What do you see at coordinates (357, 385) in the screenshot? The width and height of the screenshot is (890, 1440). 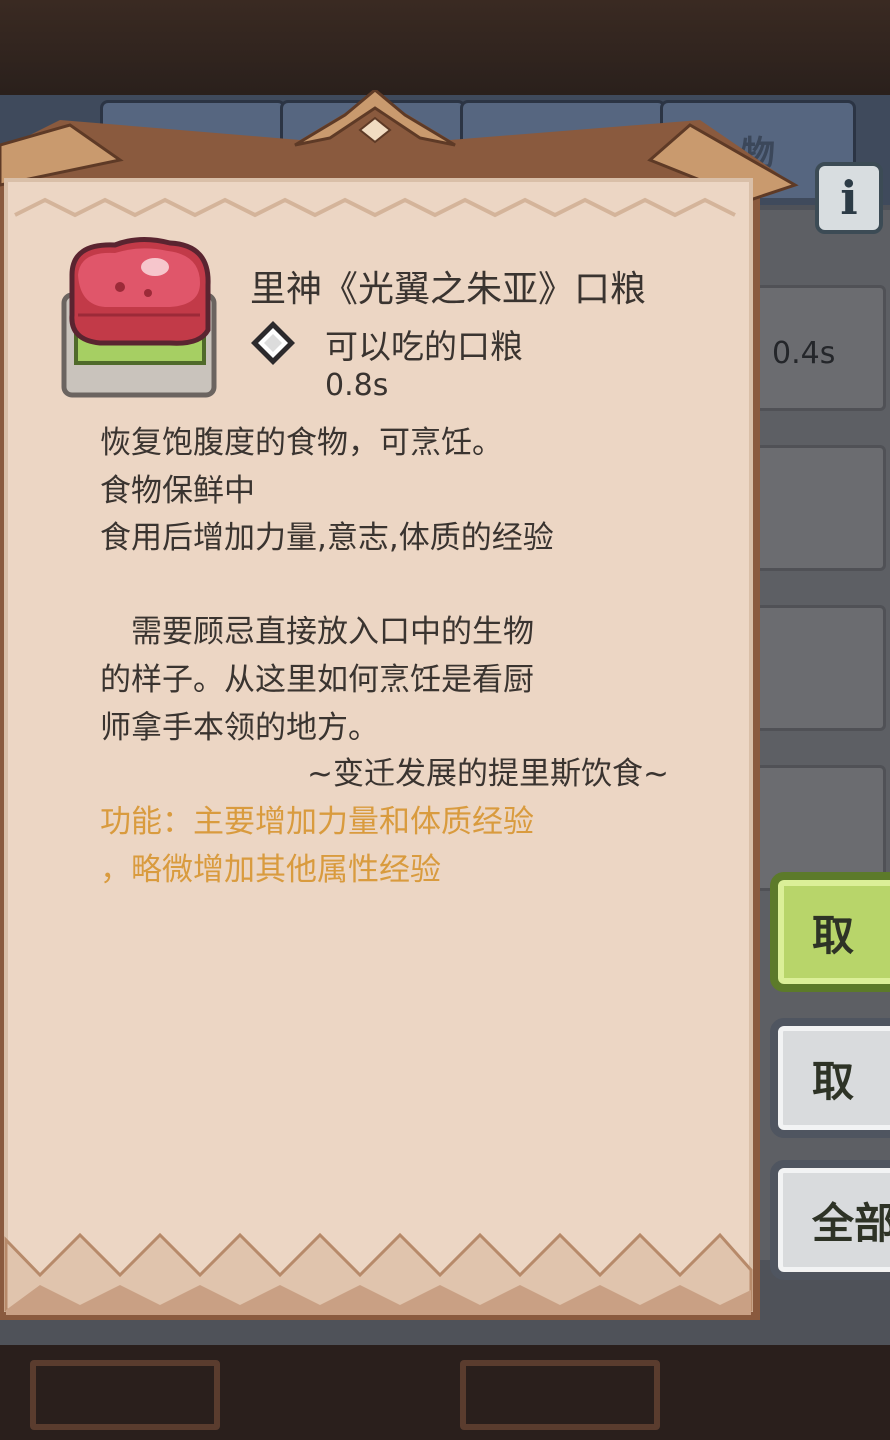 I see `item-time: 0.8s` at bounding box center [357, 385].